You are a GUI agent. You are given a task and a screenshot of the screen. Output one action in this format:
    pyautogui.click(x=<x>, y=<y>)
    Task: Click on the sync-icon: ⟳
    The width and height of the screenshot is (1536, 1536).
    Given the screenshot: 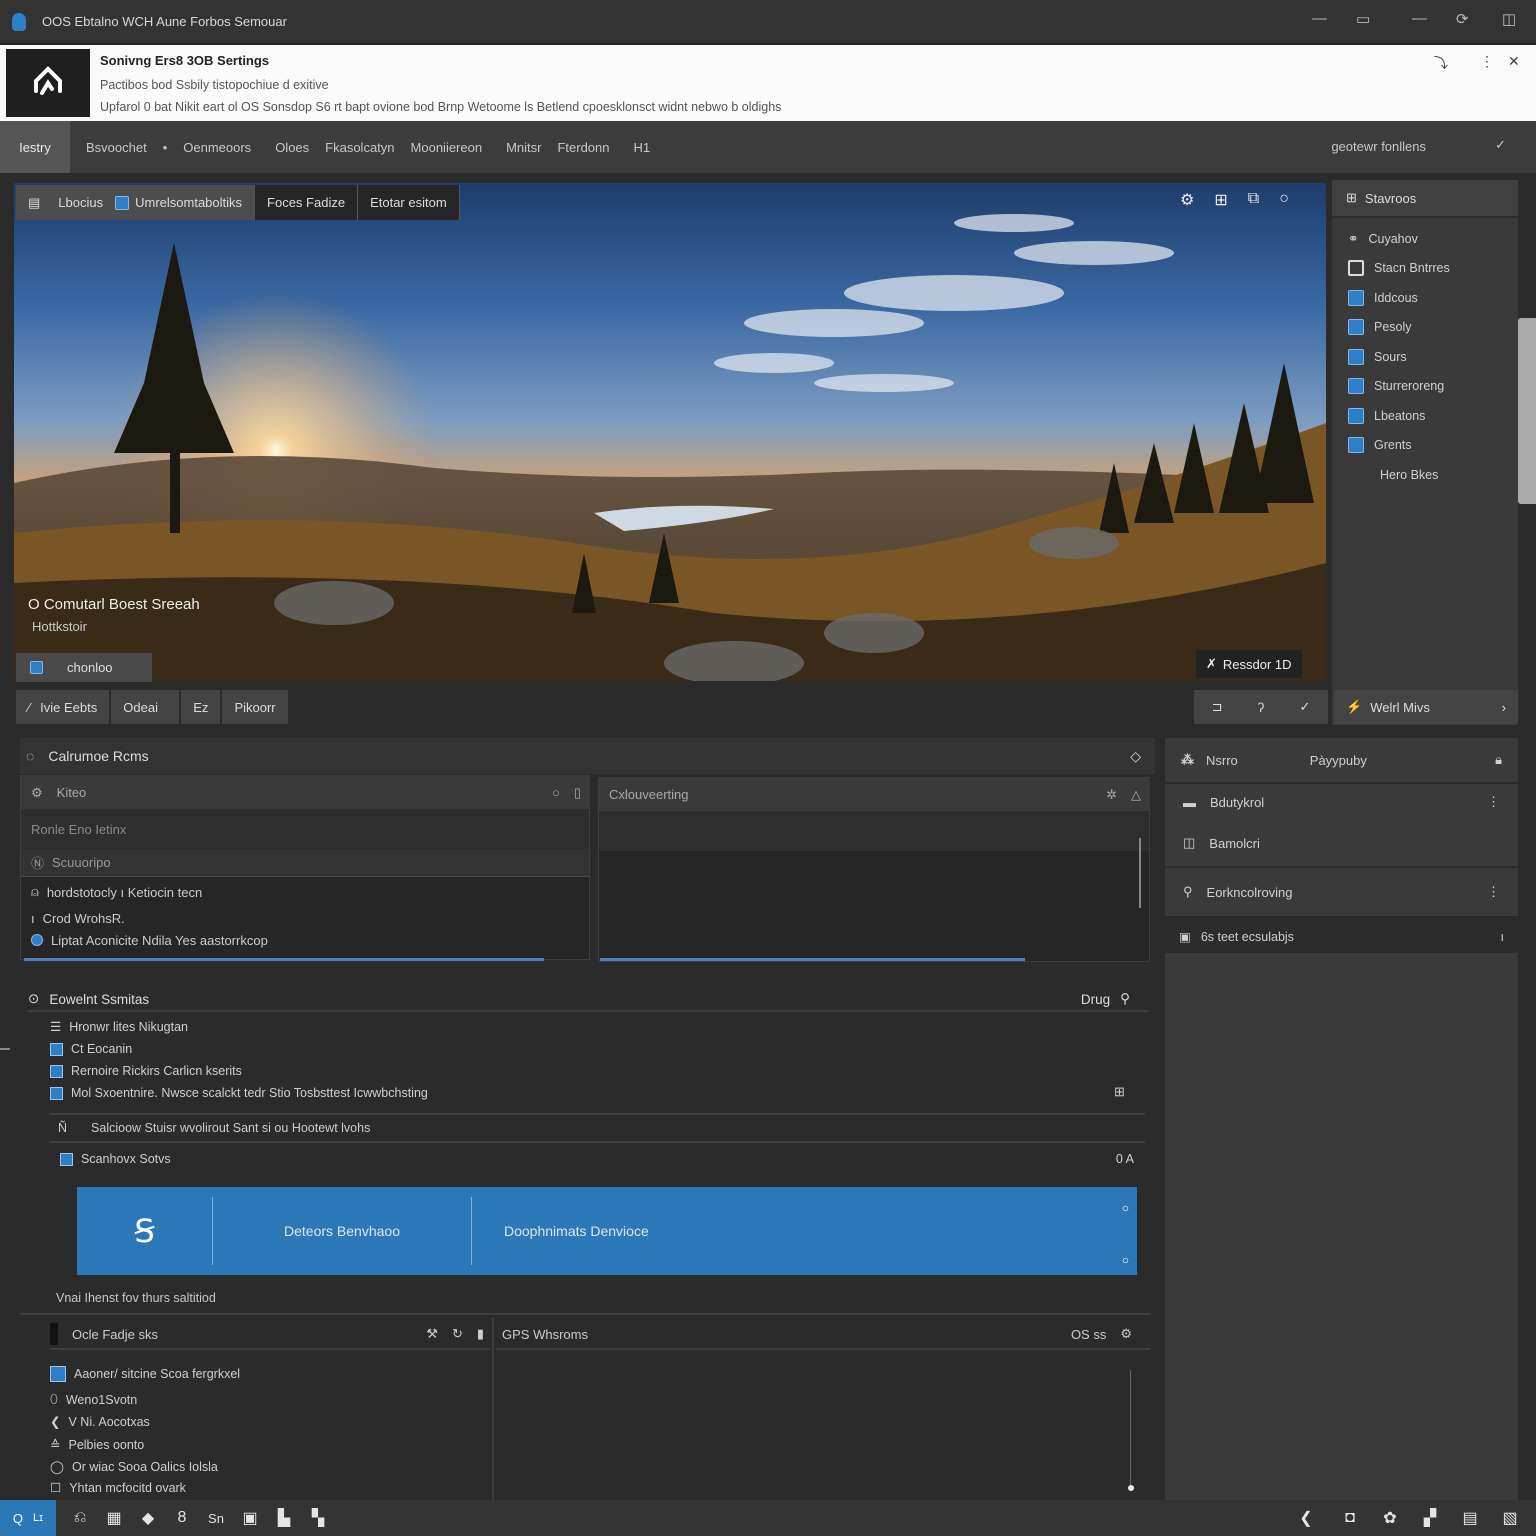 What is the action you would take?
    pyautogui.click(x=1462, y=19)
    